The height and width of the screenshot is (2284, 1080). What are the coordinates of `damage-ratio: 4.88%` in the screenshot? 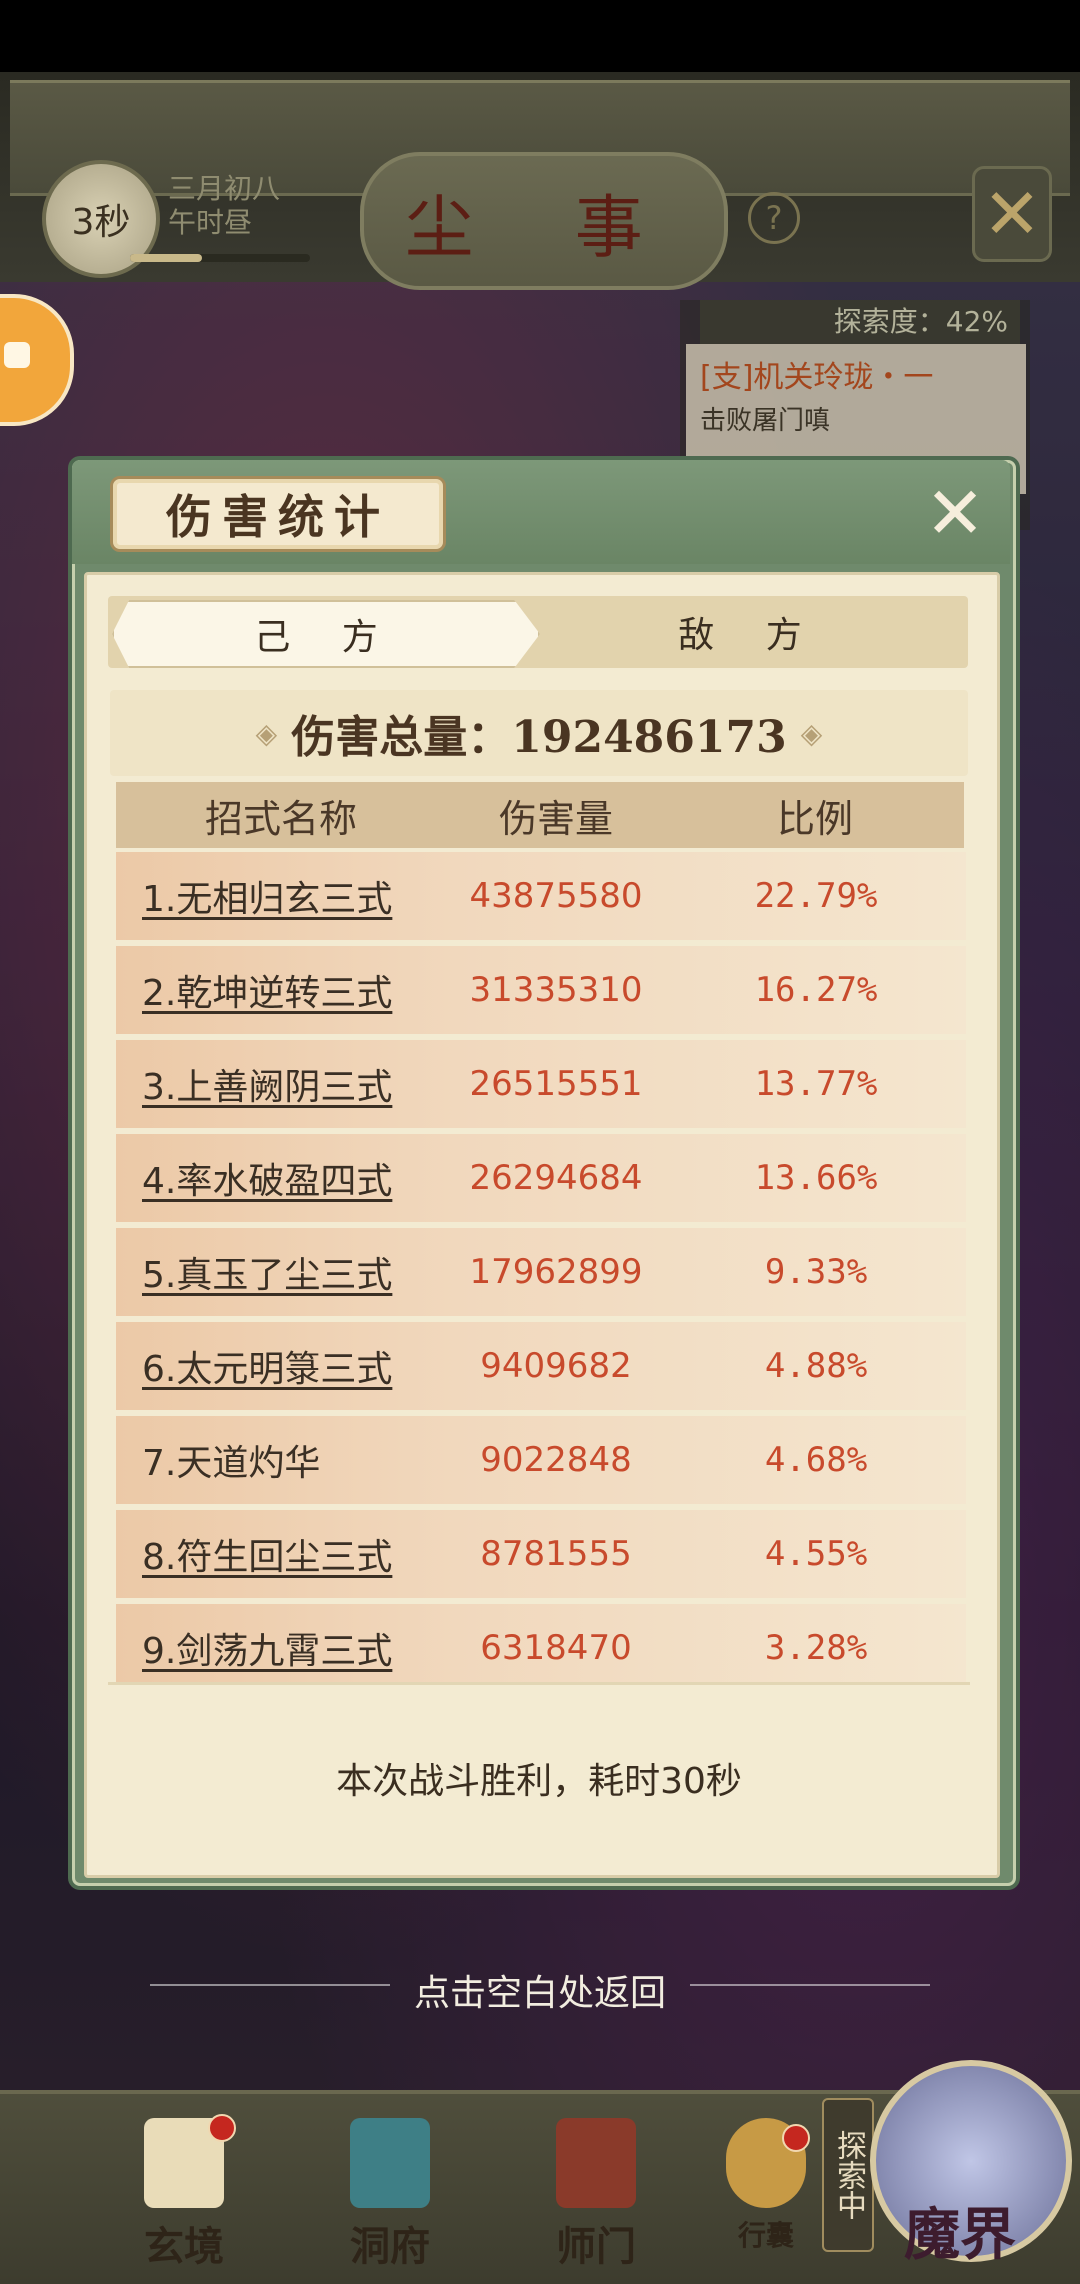 It's located at (816, 1366).